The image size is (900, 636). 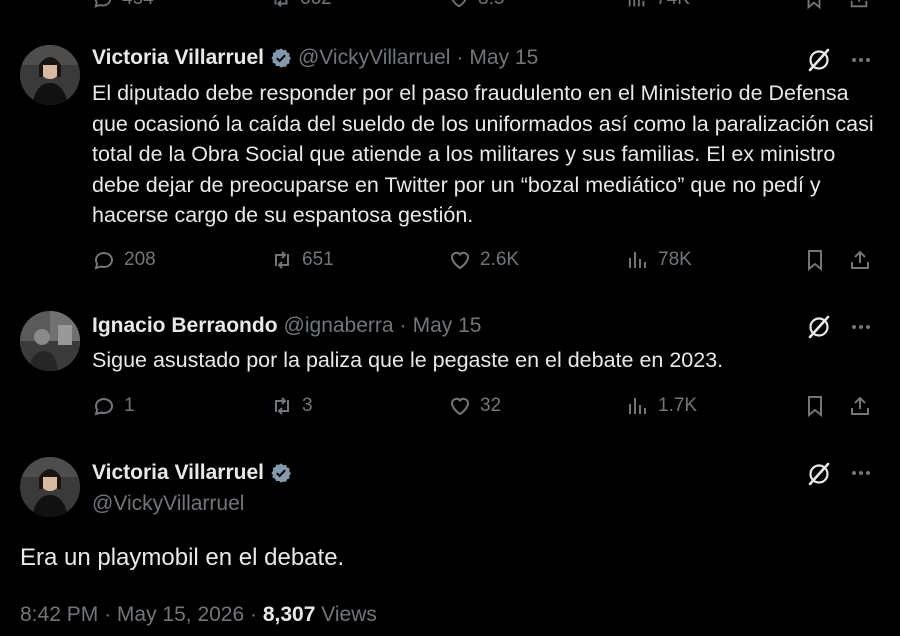 I want to click on tweet-text: Era un playmobil en el debate., so click(x=182, y=557).